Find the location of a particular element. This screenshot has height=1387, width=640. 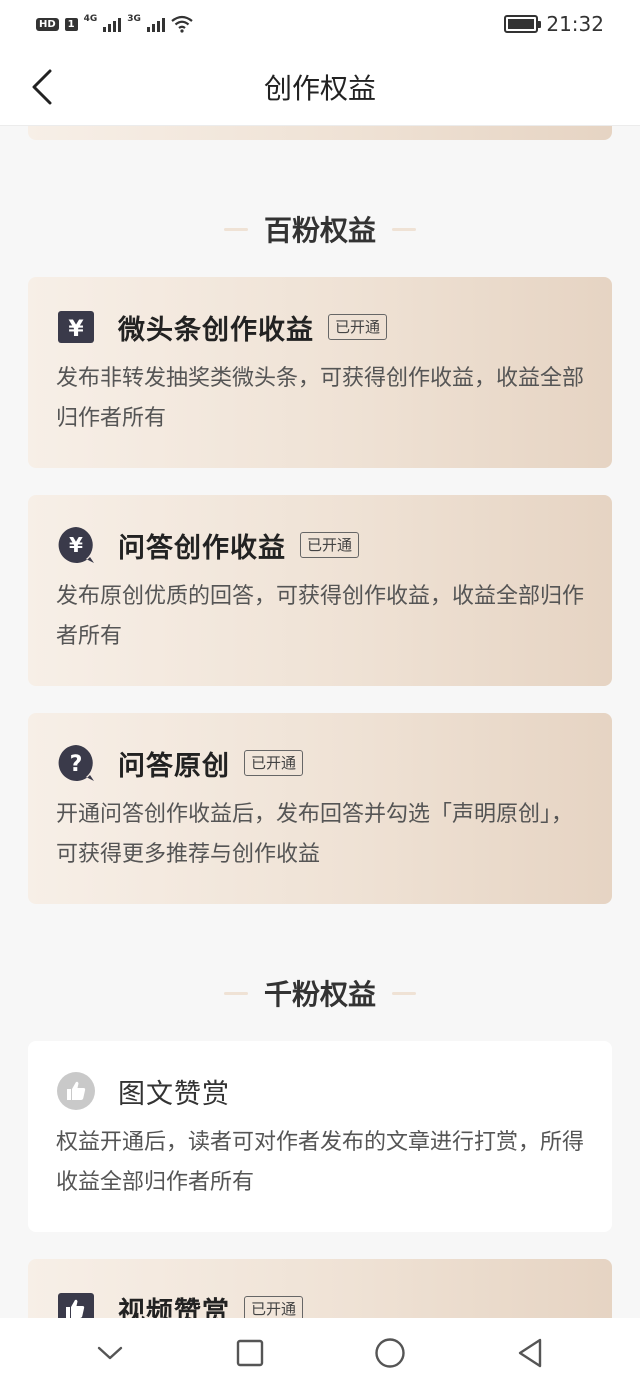

status-bar: HD 1 4G 3G 21:32 is located at coordinates (320, 24).